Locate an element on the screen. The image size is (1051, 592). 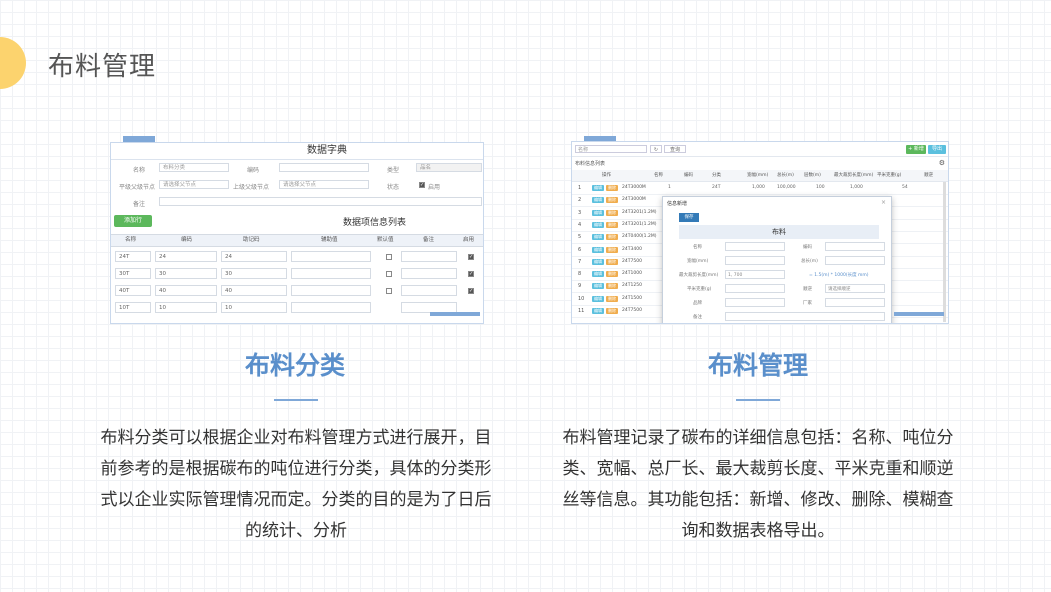
row-code: 24 is located at coordinates (186, 256).